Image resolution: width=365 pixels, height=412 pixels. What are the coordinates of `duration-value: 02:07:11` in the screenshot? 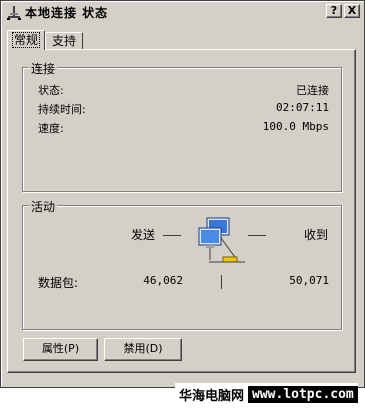 It's located at (302, 107).